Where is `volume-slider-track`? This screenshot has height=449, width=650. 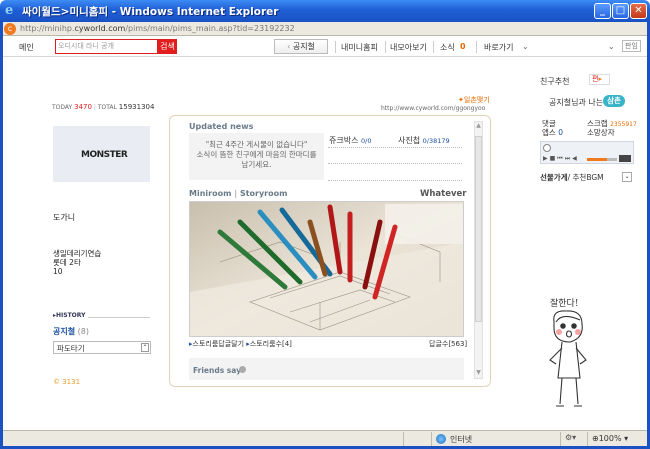
volume-slider-track is located at coordinates (612, 159).